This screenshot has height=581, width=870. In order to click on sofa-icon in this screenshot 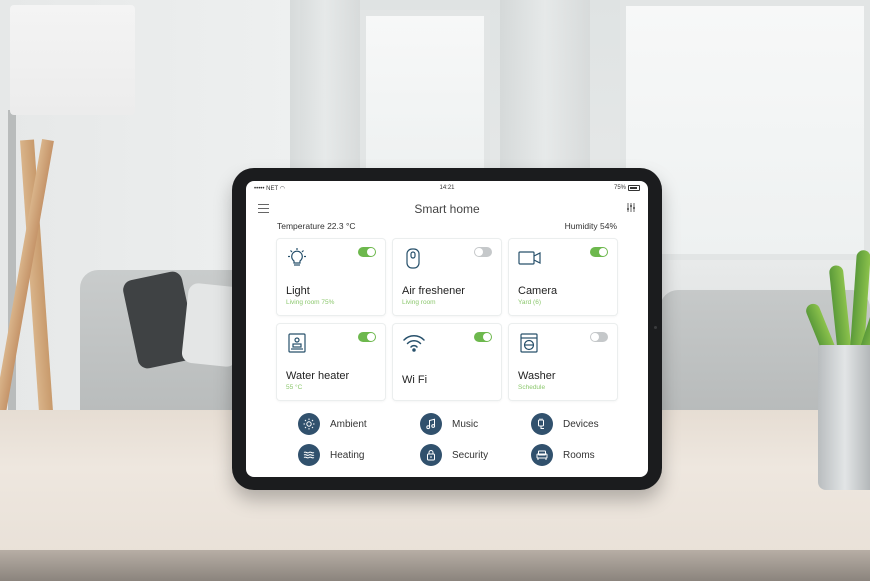, I will do `click(542, 455)`.